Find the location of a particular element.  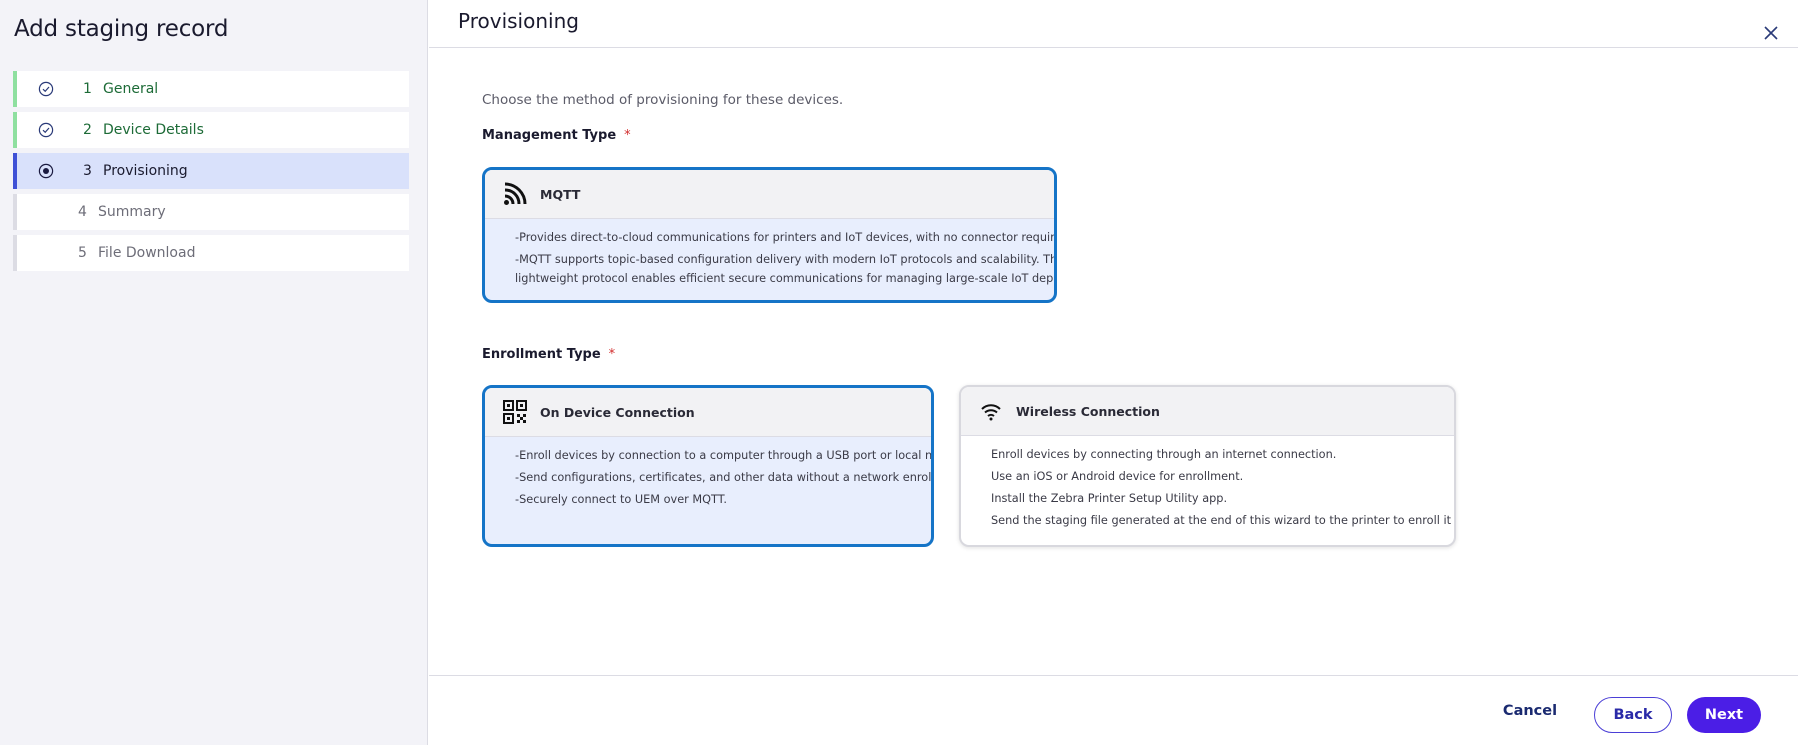

step-device-details: 2 Device Details is located at coordinates (211, 130).